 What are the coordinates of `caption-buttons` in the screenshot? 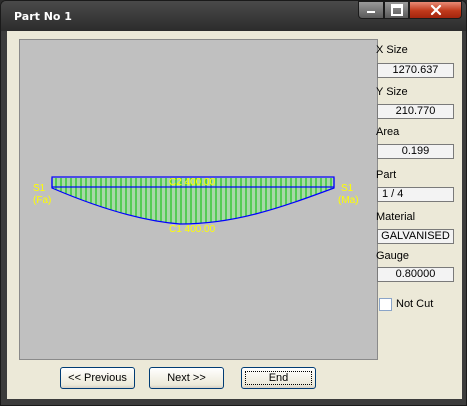 It's located at (410, 10).